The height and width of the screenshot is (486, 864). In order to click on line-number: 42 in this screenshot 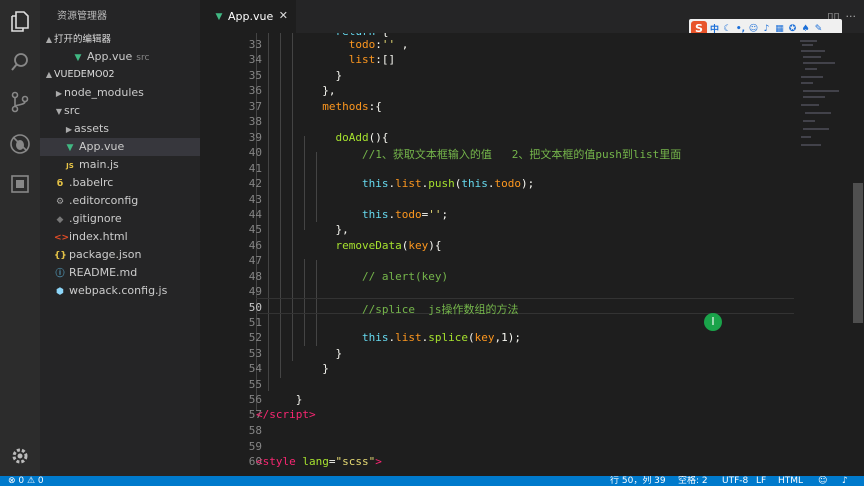, I will do `click(255, 183)`.